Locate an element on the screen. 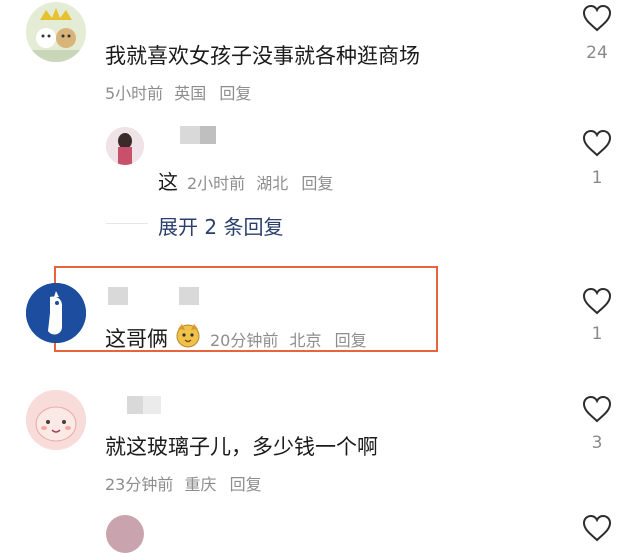 The image size is (640, 553). comment-text: 这哥俩 is located at coordinates (136, 338).